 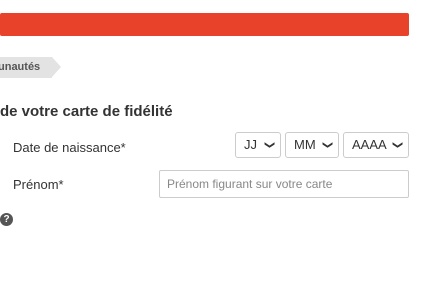 I want to click on section-title: de votre carte de fidélité, so click(x=86, y=111).